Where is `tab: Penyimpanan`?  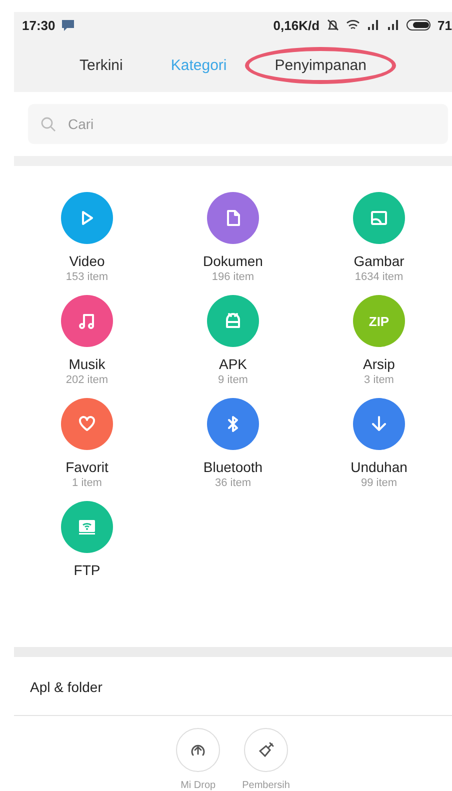
tab: Penyimpanan is located at coordinates (320, 65).